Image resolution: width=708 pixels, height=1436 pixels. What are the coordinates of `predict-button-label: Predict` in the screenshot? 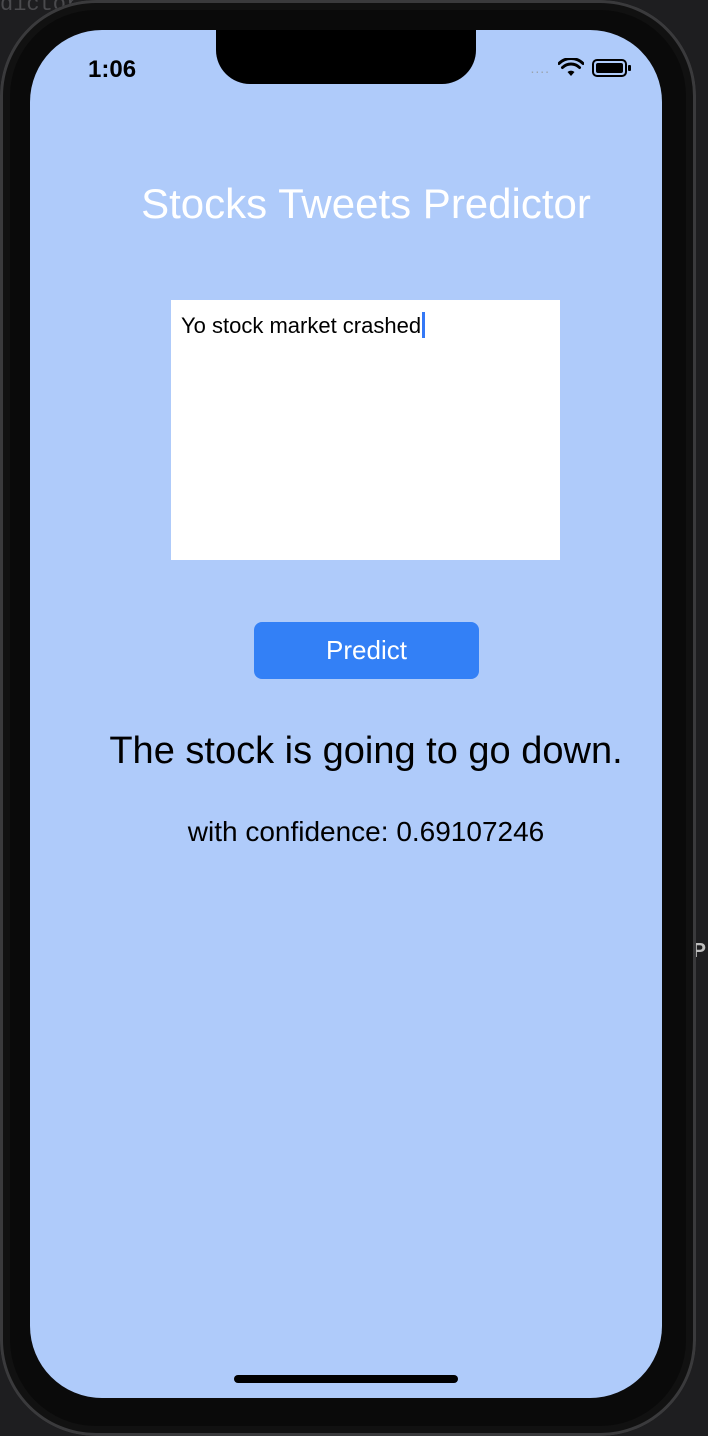 It's located at (366, 650).